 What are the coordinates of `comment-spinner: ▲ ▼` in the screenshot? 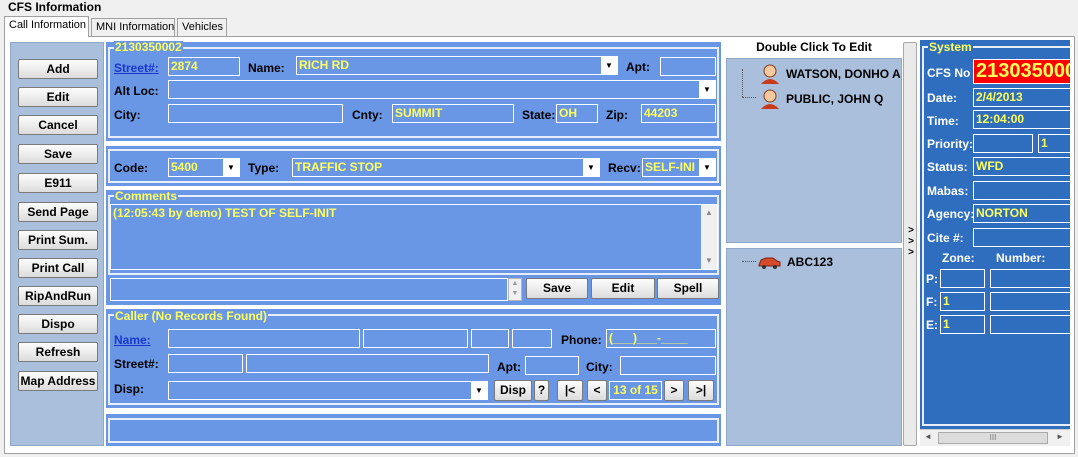 It's located at (515, 289).